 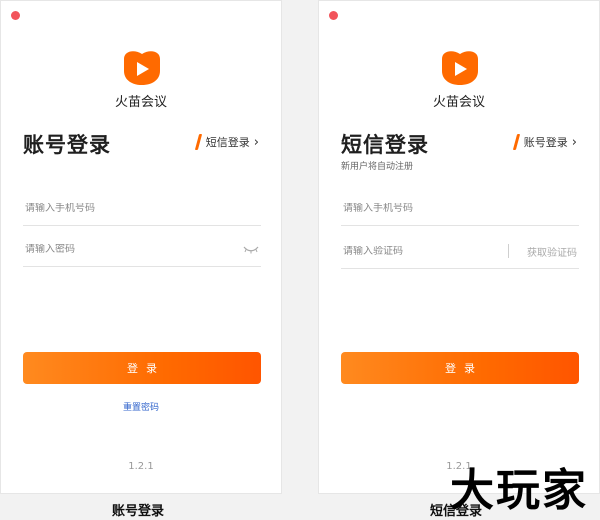 I want to click on switch-label: 短信登录, so click(x=227, y=142).